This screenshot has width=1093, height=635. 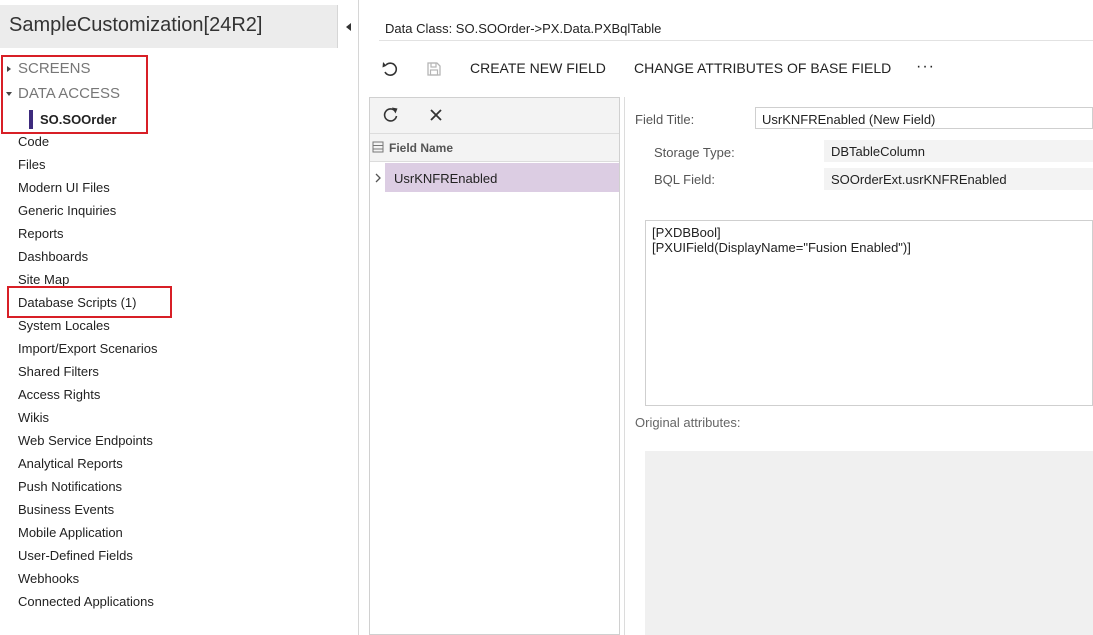 I want to click on sidebar-item-connected-applications: Connected Applications, so click(x=86, y=601).